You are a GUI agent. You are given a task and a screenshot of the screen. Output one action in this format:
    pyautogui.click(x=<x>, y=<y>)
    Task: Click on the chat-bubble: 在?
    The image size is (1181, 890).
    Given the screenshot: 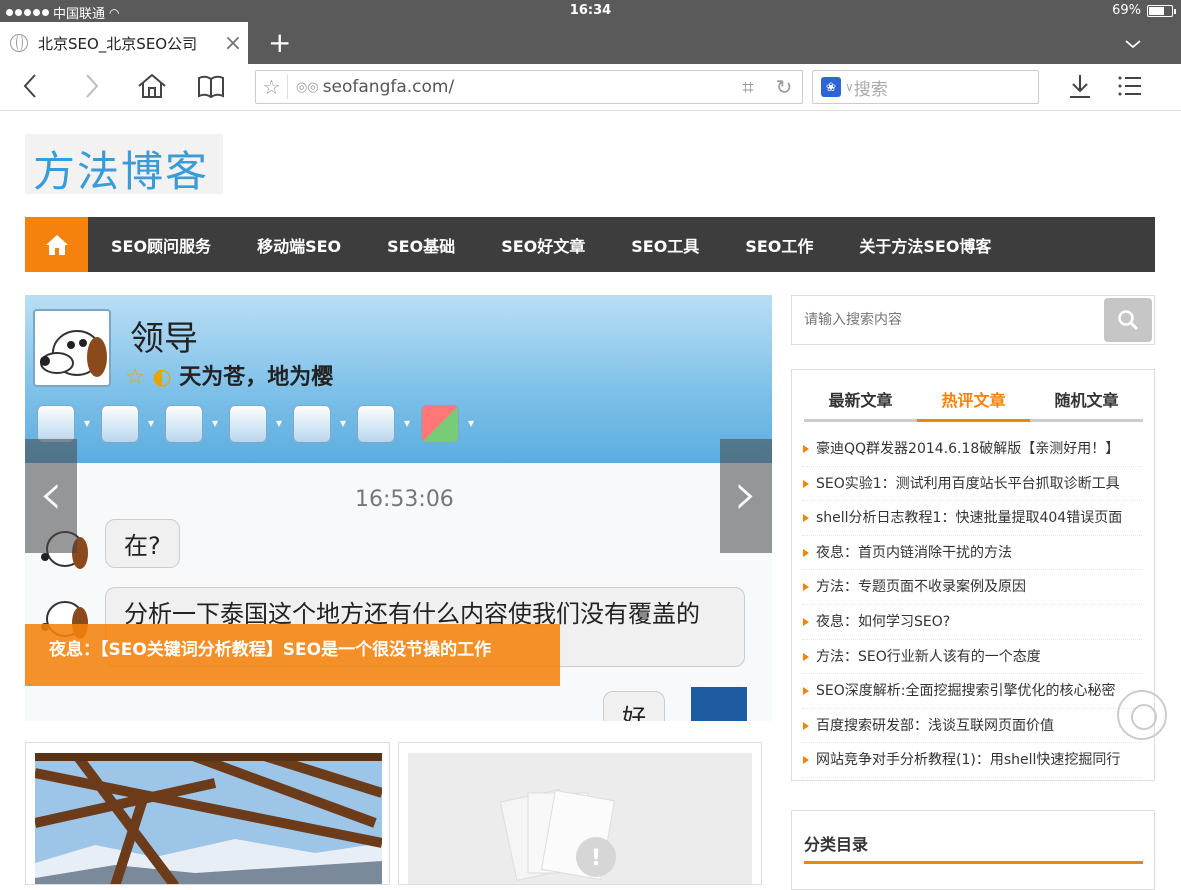 What is the action you would take?
    pyautogui.click(x=142, y=543)
    